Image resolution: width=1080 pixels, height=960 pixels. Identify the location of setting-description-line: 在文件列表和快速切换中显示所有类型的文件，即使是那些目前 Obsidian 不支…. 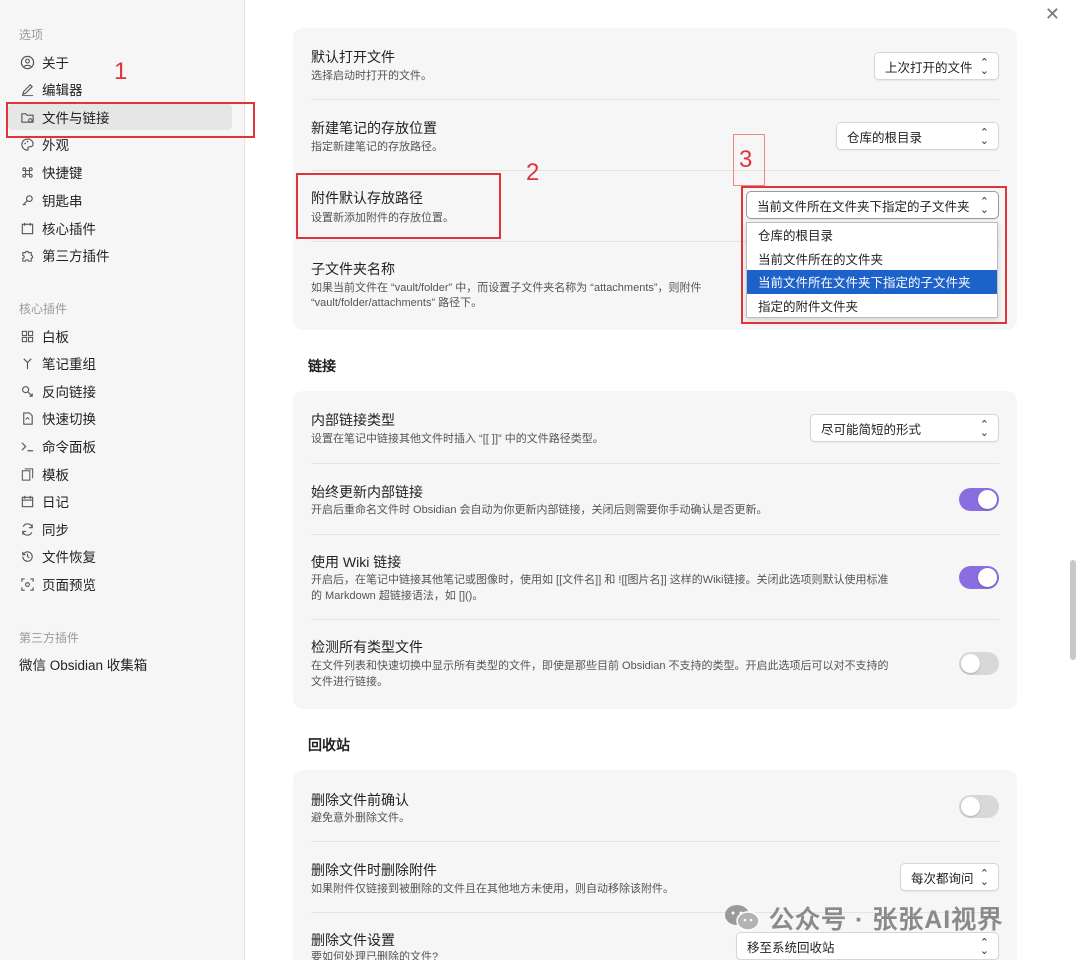
(600, 666).